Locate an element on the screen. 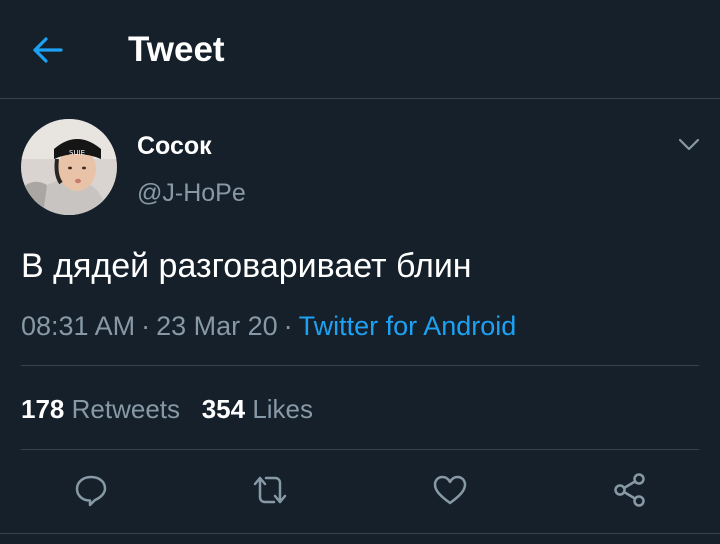 Image resolution: width=720 pixels, height=544 pixels. chevron-down-icon is located at coordinates (689, 144).